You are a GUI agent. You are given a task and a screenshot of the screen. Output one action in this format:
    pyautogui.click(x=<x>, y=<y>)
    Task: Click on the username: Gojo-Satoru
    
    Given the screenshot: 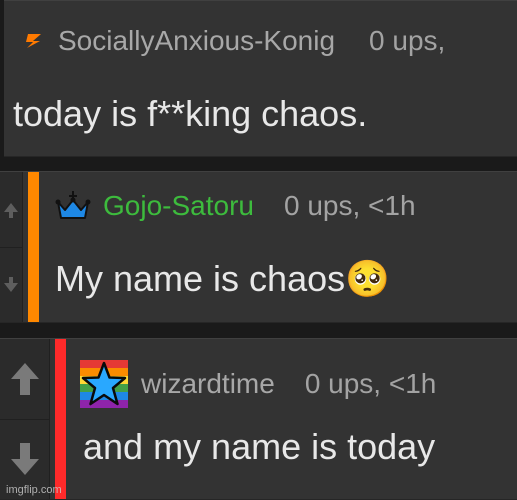 What is the action you would take?
    pyautogui.click(x=178, y=206)
    